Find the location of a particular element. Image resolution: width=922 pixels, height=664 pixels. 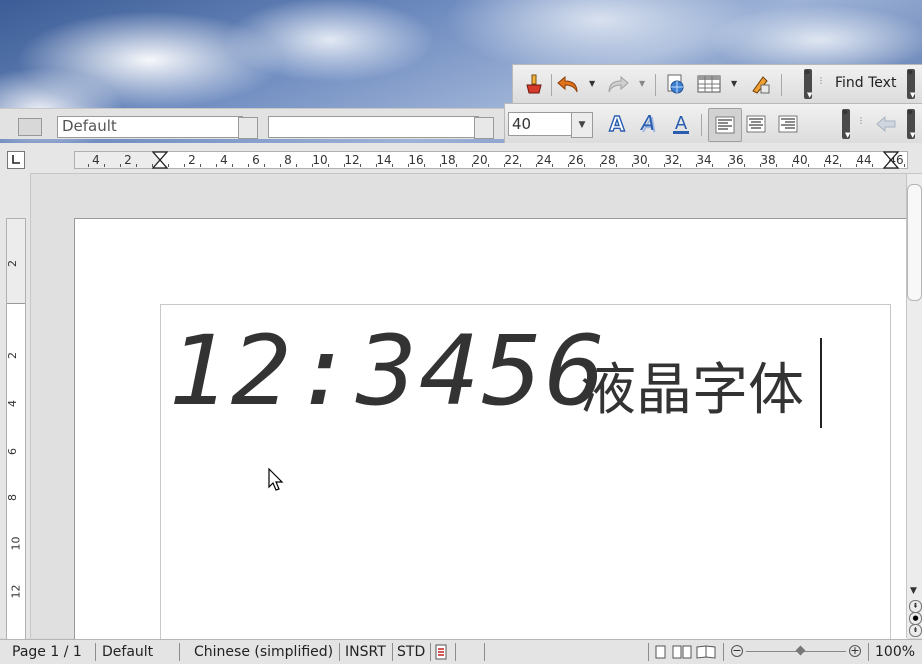

paragraph-style-dropdown is located at coordinates (248, 128).